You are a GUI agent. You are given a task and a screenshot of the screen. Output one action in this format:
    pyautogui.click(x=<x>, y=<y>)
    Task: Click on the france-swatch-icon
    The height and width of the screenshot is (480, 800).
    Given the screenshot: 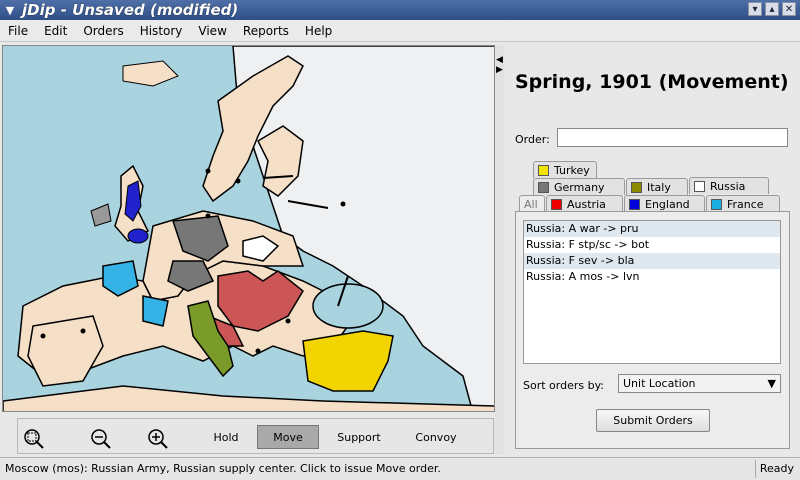 What is the action you would take?
    pyautogui.click(x=716, y=204)
    